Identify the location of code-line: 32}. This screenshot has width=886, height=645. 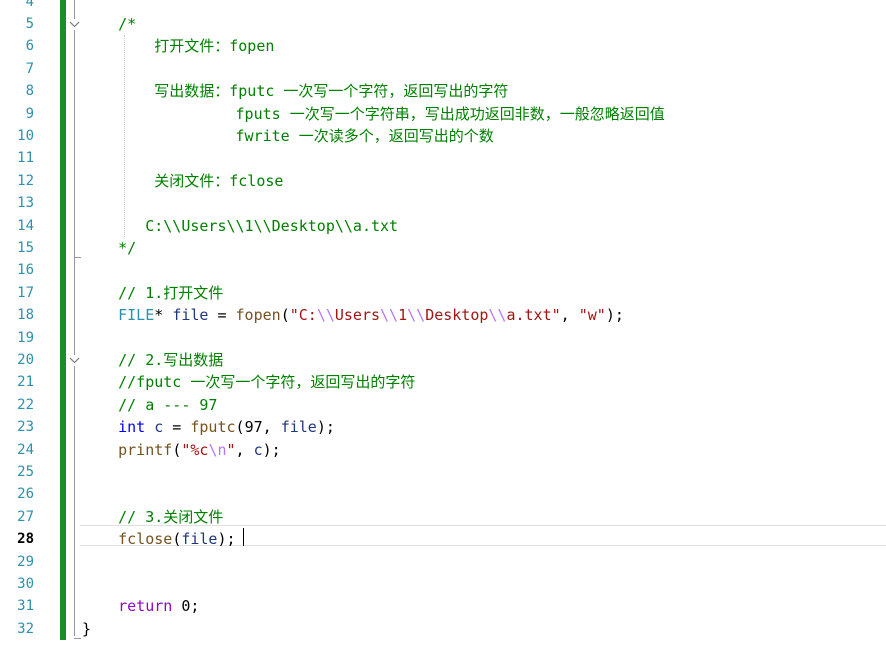
(443, 629).